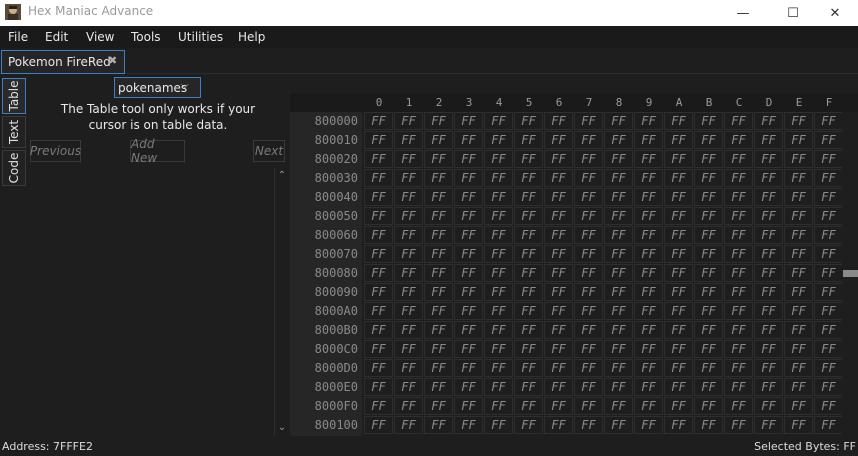 The image size is (858, 456). Describe the element at coordinates (269, 151) in the screenshot. I see `next-button: Next` at that location.